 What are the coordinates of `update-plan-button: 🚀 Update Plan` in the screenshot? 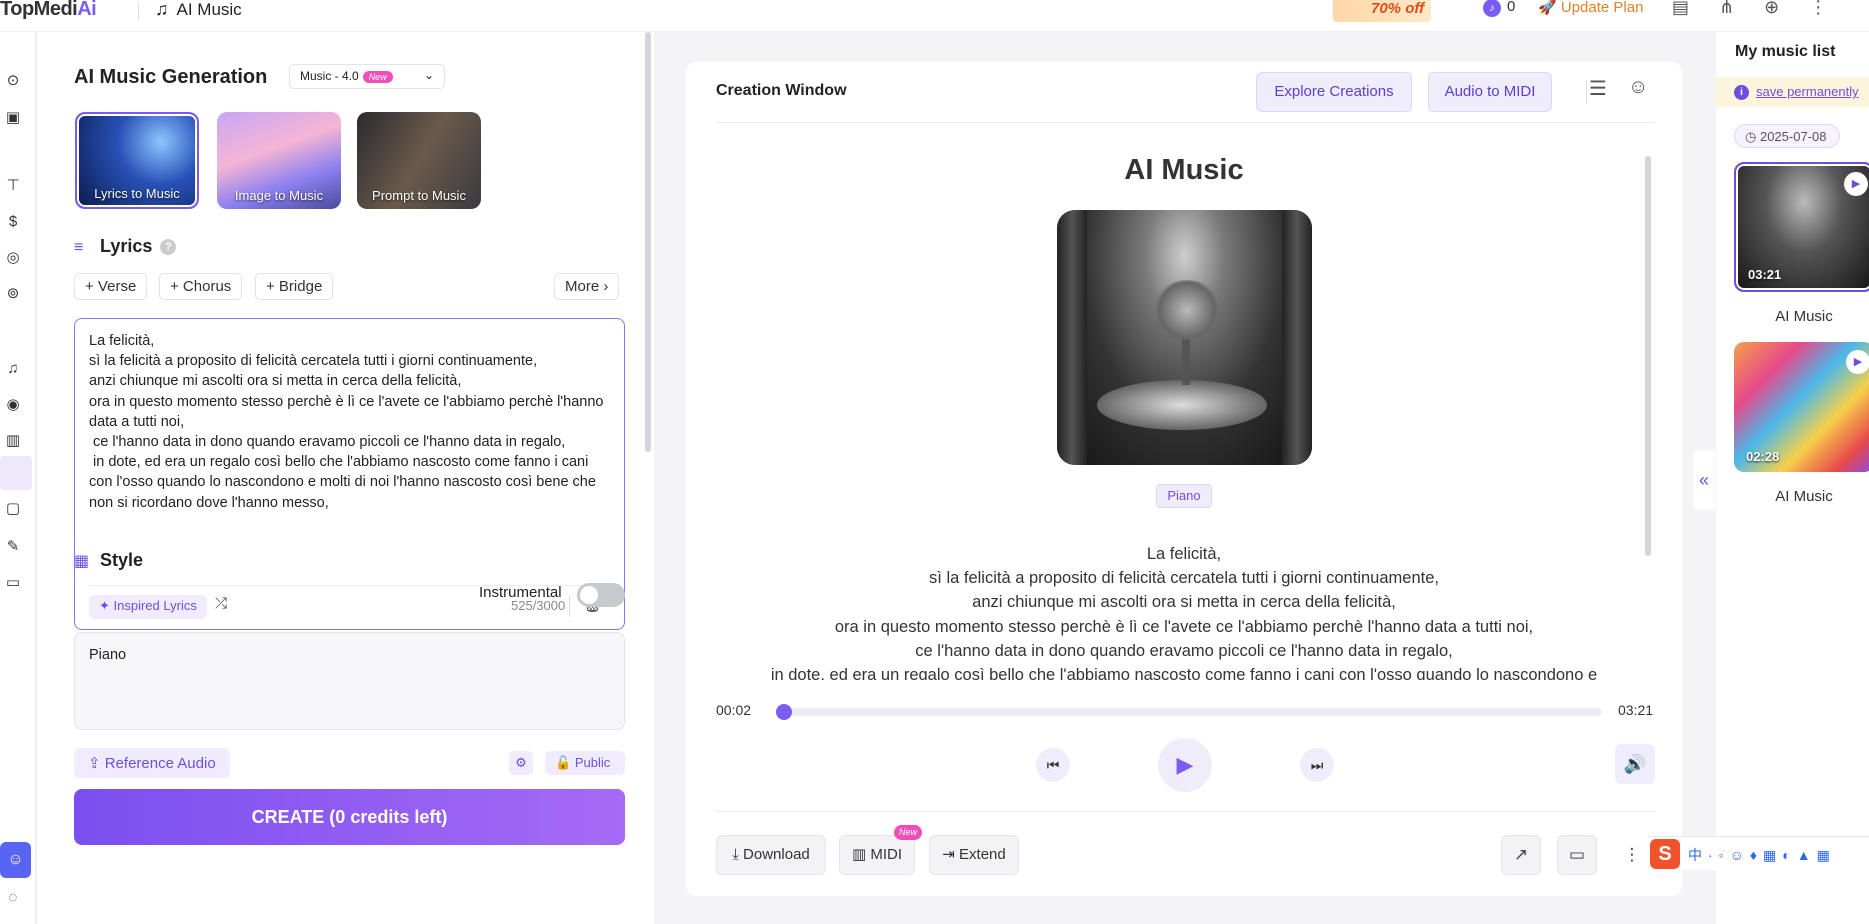 It's located at (1590, 8).